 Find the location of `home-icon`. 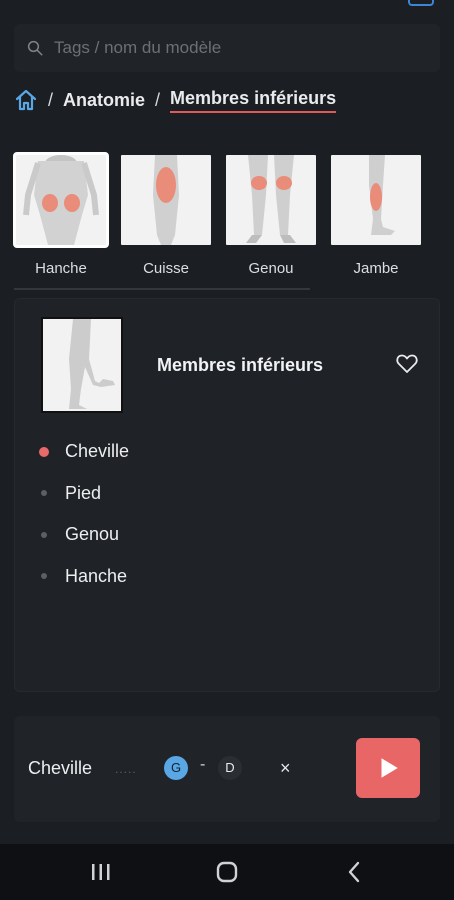

home-icon is located at coordinates (26, 100).